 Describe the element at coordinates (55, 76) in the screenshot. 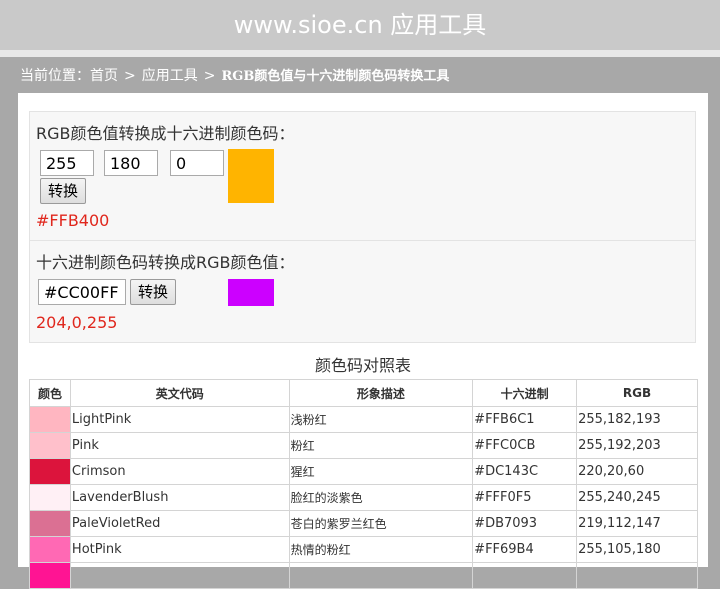

I see `breadcrumb-prefix: 当前位置：` at that location.